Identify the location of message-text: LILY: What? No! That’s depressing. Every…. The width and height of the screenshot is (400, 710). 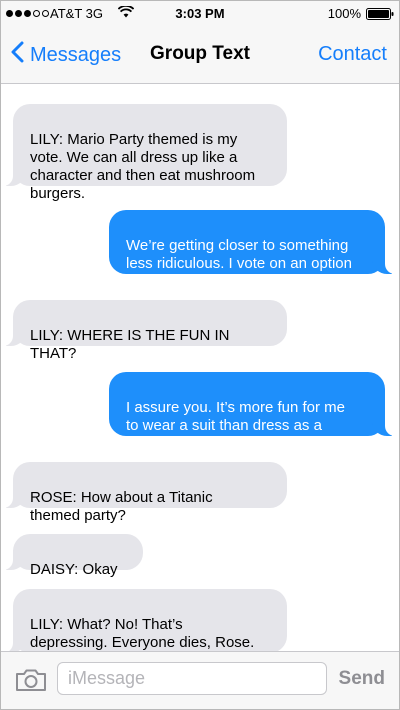
(142, 633).